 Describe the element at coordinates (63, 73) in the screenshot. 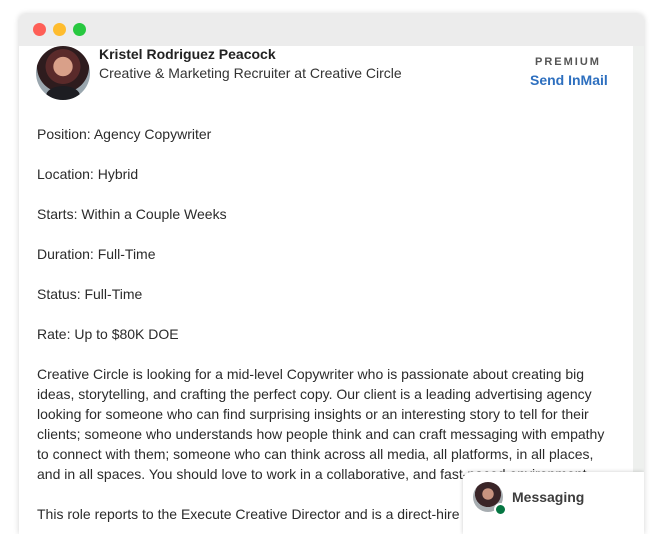

I see `recruiter-avatar` at that location.